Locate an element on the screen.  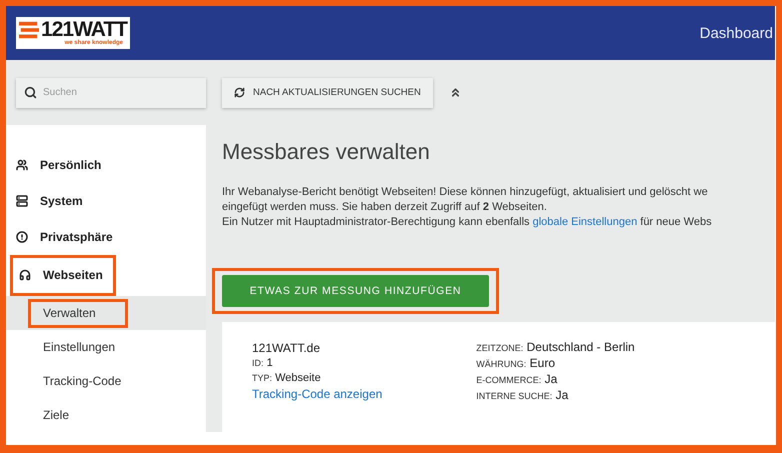
logo-wordmark: 121WATT is located at coordinates (84, 30).